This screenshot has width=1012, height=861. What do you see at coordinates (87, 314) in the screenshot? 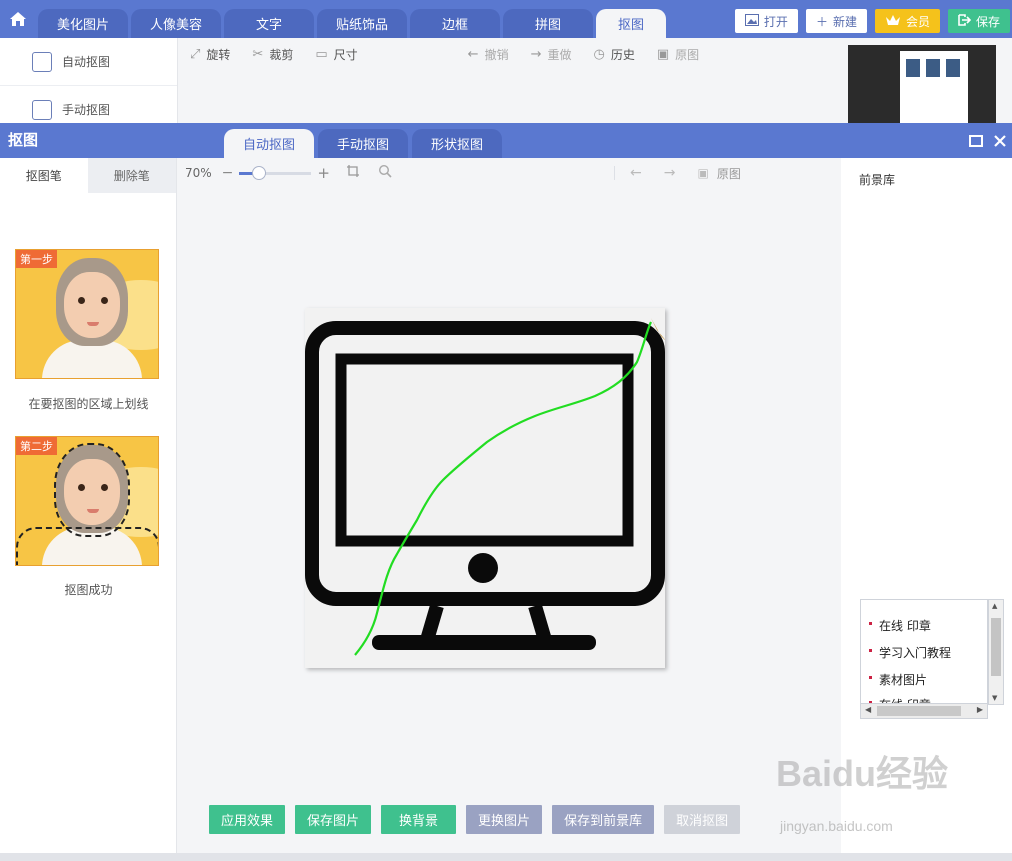
I see `step-one-example: 第一步` at bounding box center [87, 314].